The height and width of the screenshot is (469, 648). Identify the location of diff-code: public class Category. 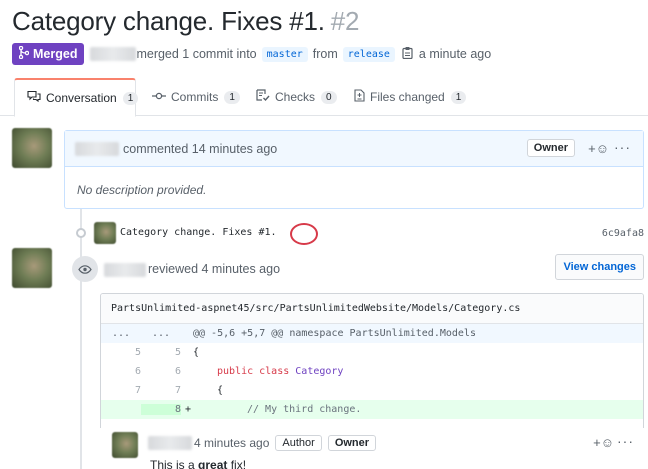
(280, 371).